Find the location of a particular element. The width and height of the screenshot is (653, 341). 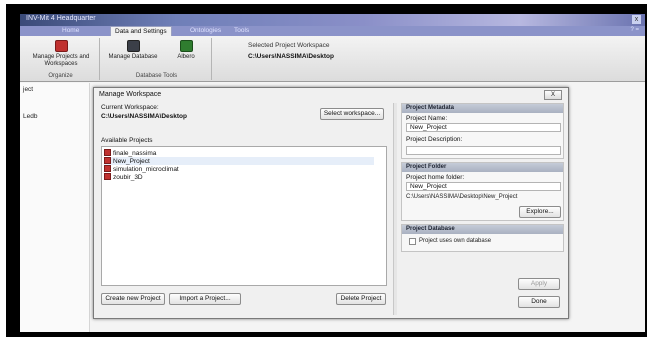

database-icon is located at coordinates (133, 46).